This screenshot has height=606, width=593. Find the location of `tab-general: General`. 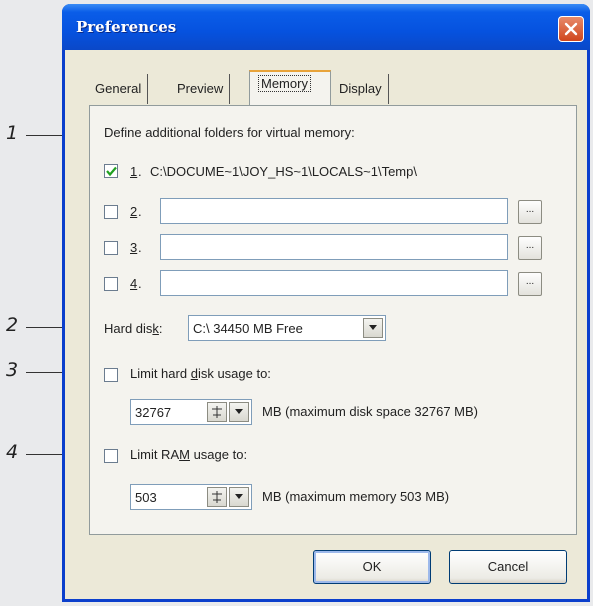

tab-general: General is located at coordinates (119, 89).